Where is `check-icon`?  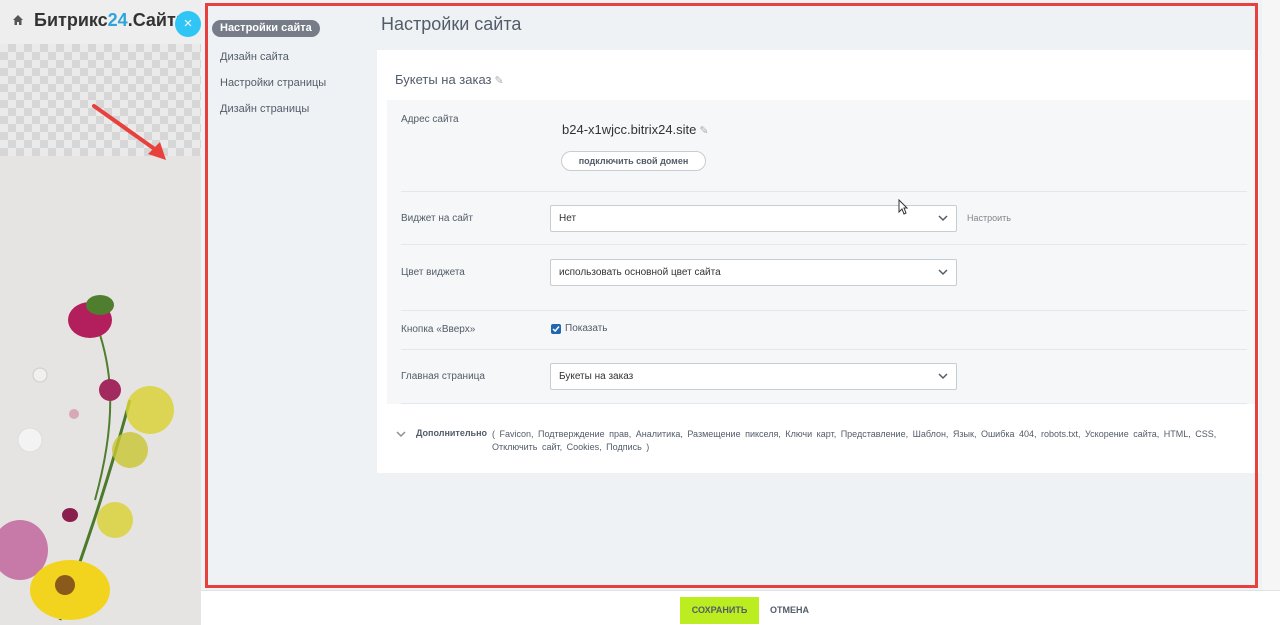
check-icon is located at coordinates (556, 329).